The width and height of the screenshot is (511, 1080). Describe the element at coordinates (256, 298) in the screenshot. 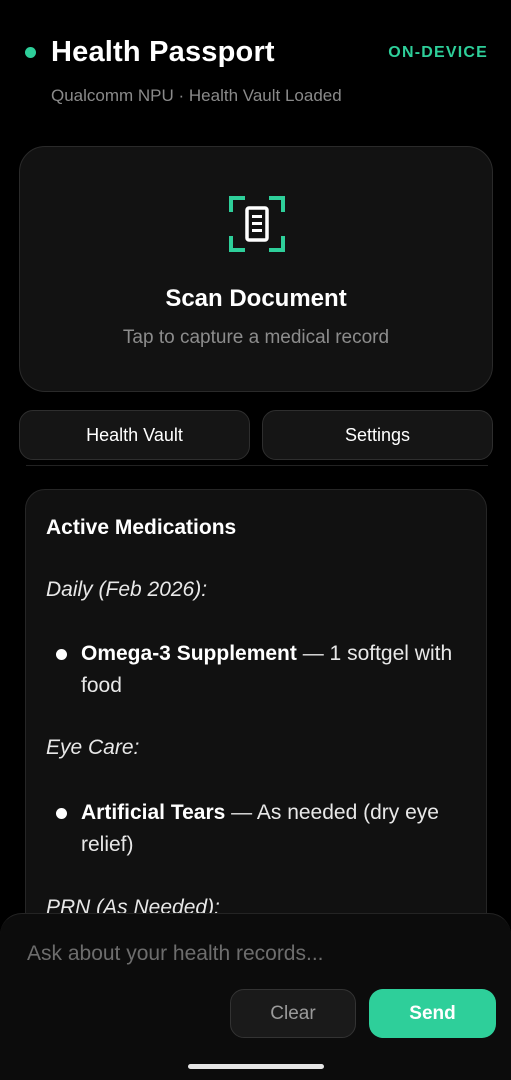

I see `scan-card-title: Scan Document` at that location.